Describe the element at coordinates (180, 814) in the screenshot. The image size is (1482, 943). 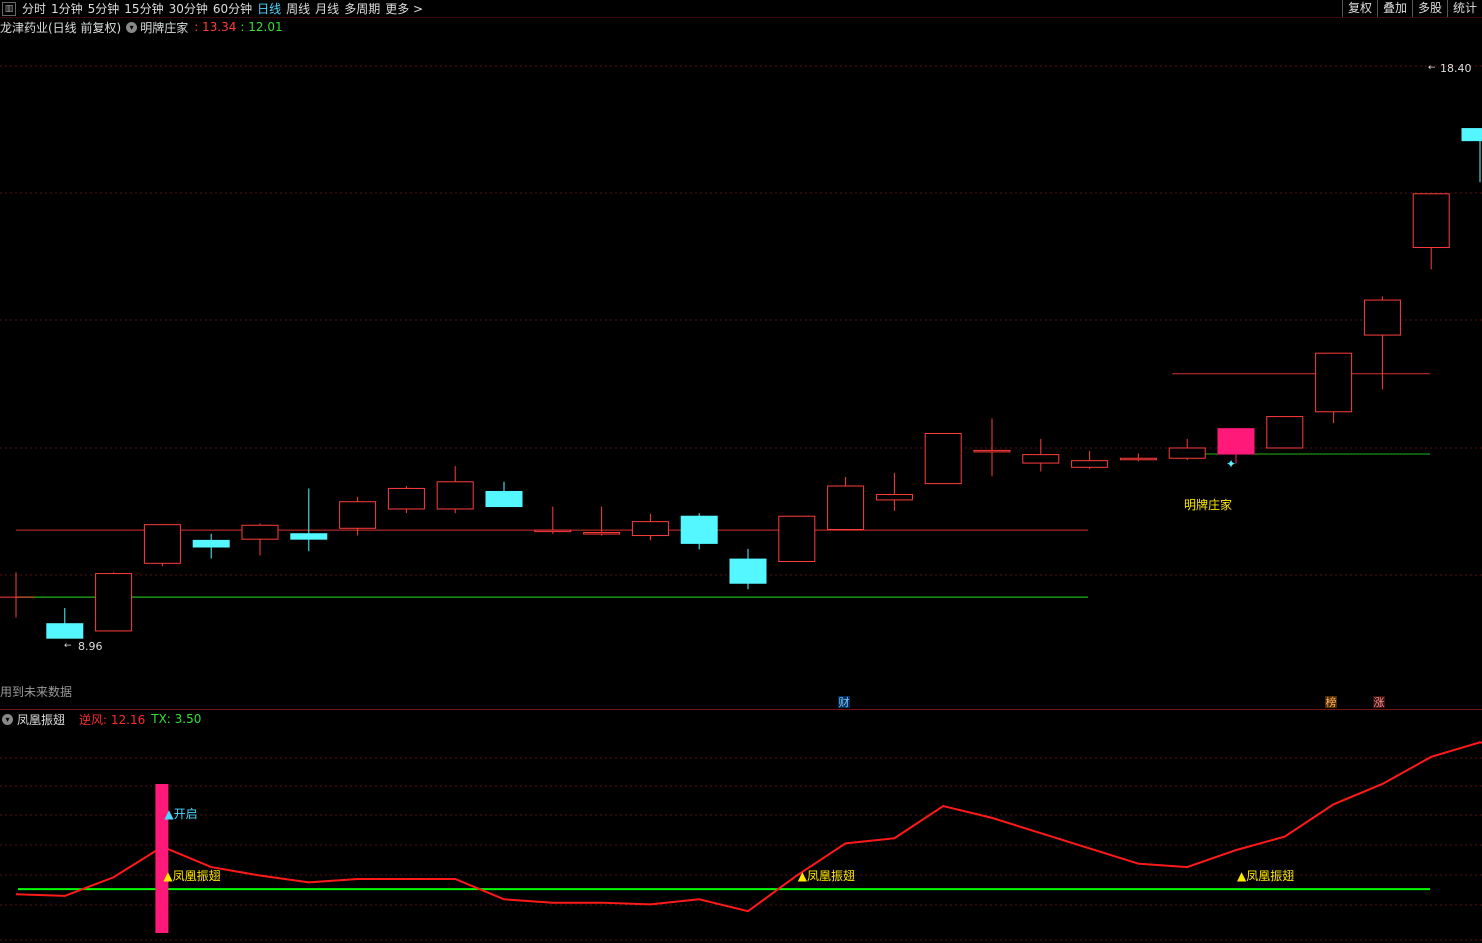
I see `open-signal-label: ▲开启` at that location.